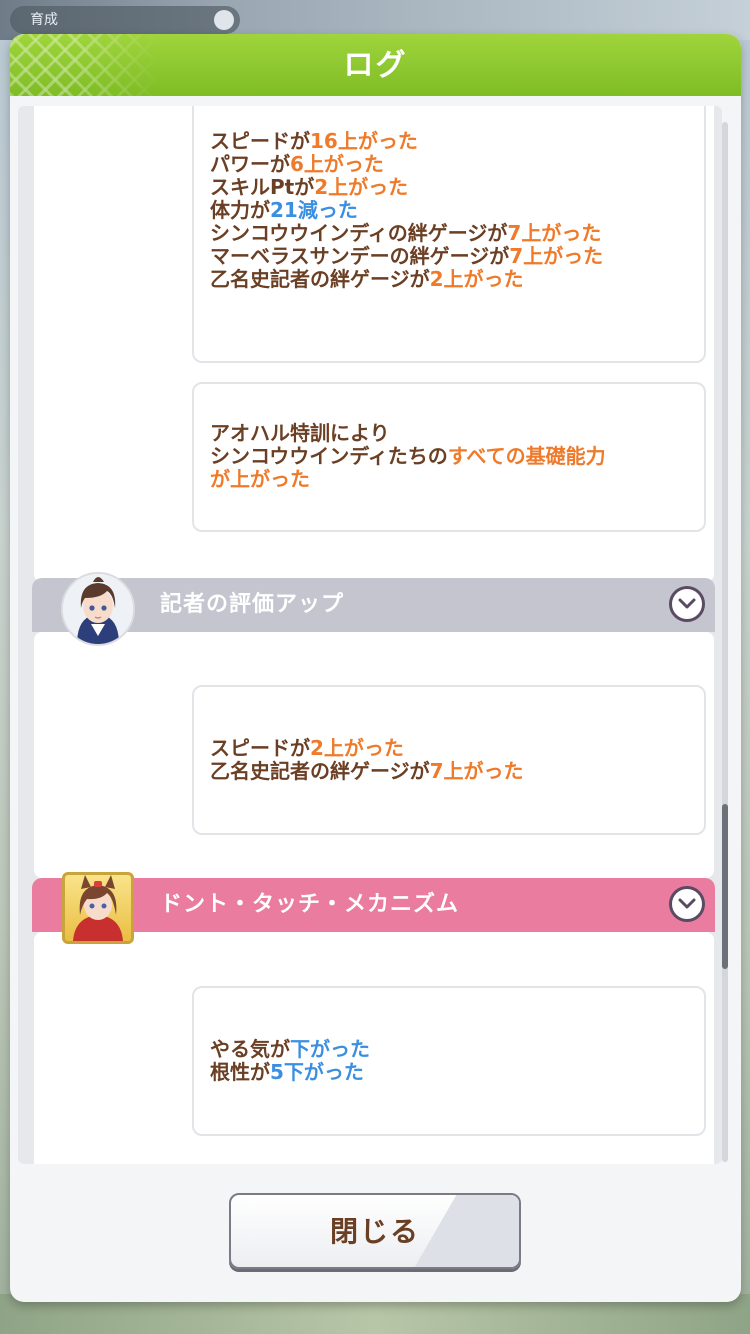 The image size is (750, 1334). Describe the element at coordinates (290, 1049) in the screenshot. I see `log-line: やる気が下がった` at that location.